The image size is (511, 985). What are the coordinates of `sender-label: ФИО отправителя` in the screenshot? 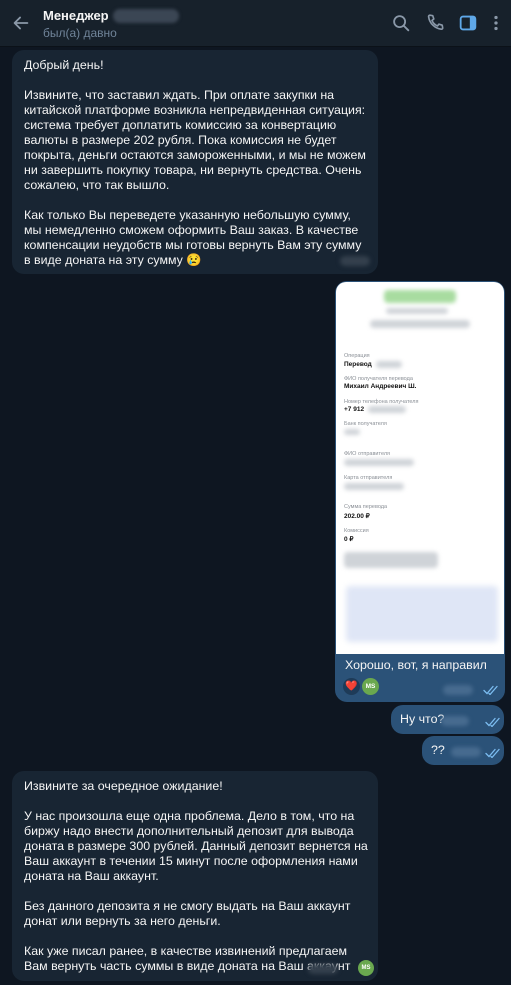 It's located at (367, 454).